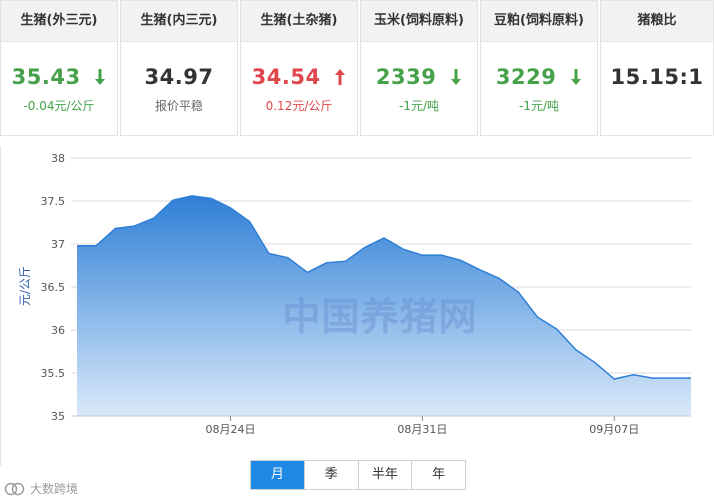 This screenshot has height=504, width=714. Describe the element at coordinates (14, 488) in the screenshot. I see `logo-icon` at that location.